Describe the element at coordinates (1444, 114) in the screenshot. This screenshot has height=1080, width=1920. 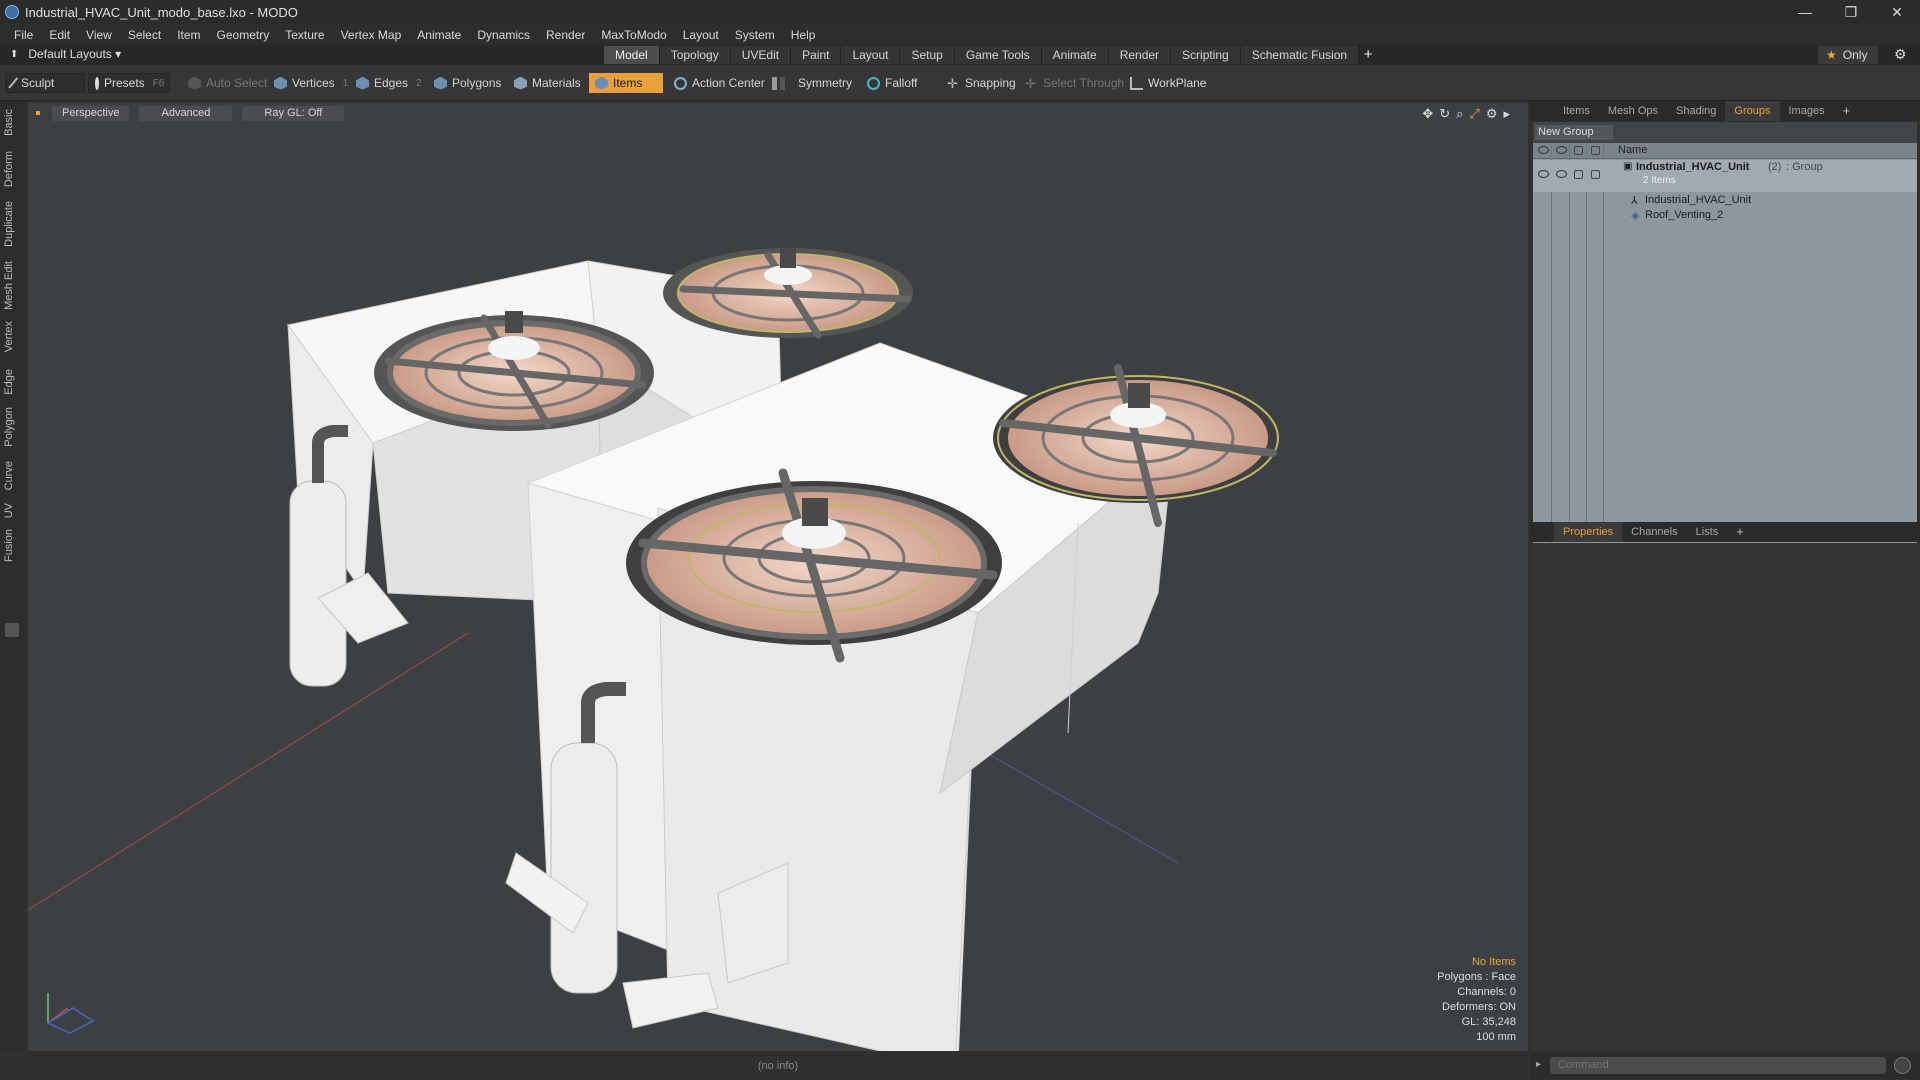
I see `rotate-icon: ↻` at that location.